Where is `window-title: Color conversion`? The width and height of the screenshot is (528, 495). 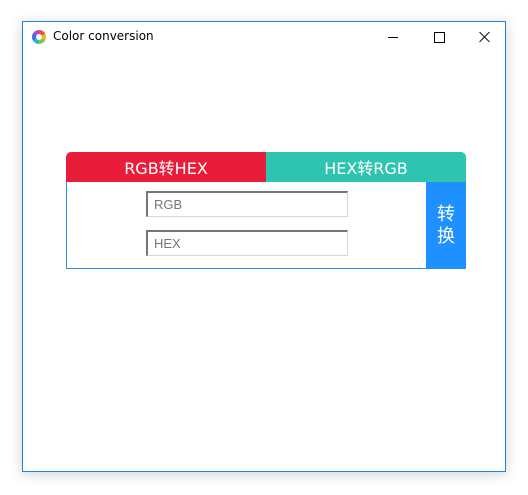 window-title: Color conversion is located at coordinates (103, 36).